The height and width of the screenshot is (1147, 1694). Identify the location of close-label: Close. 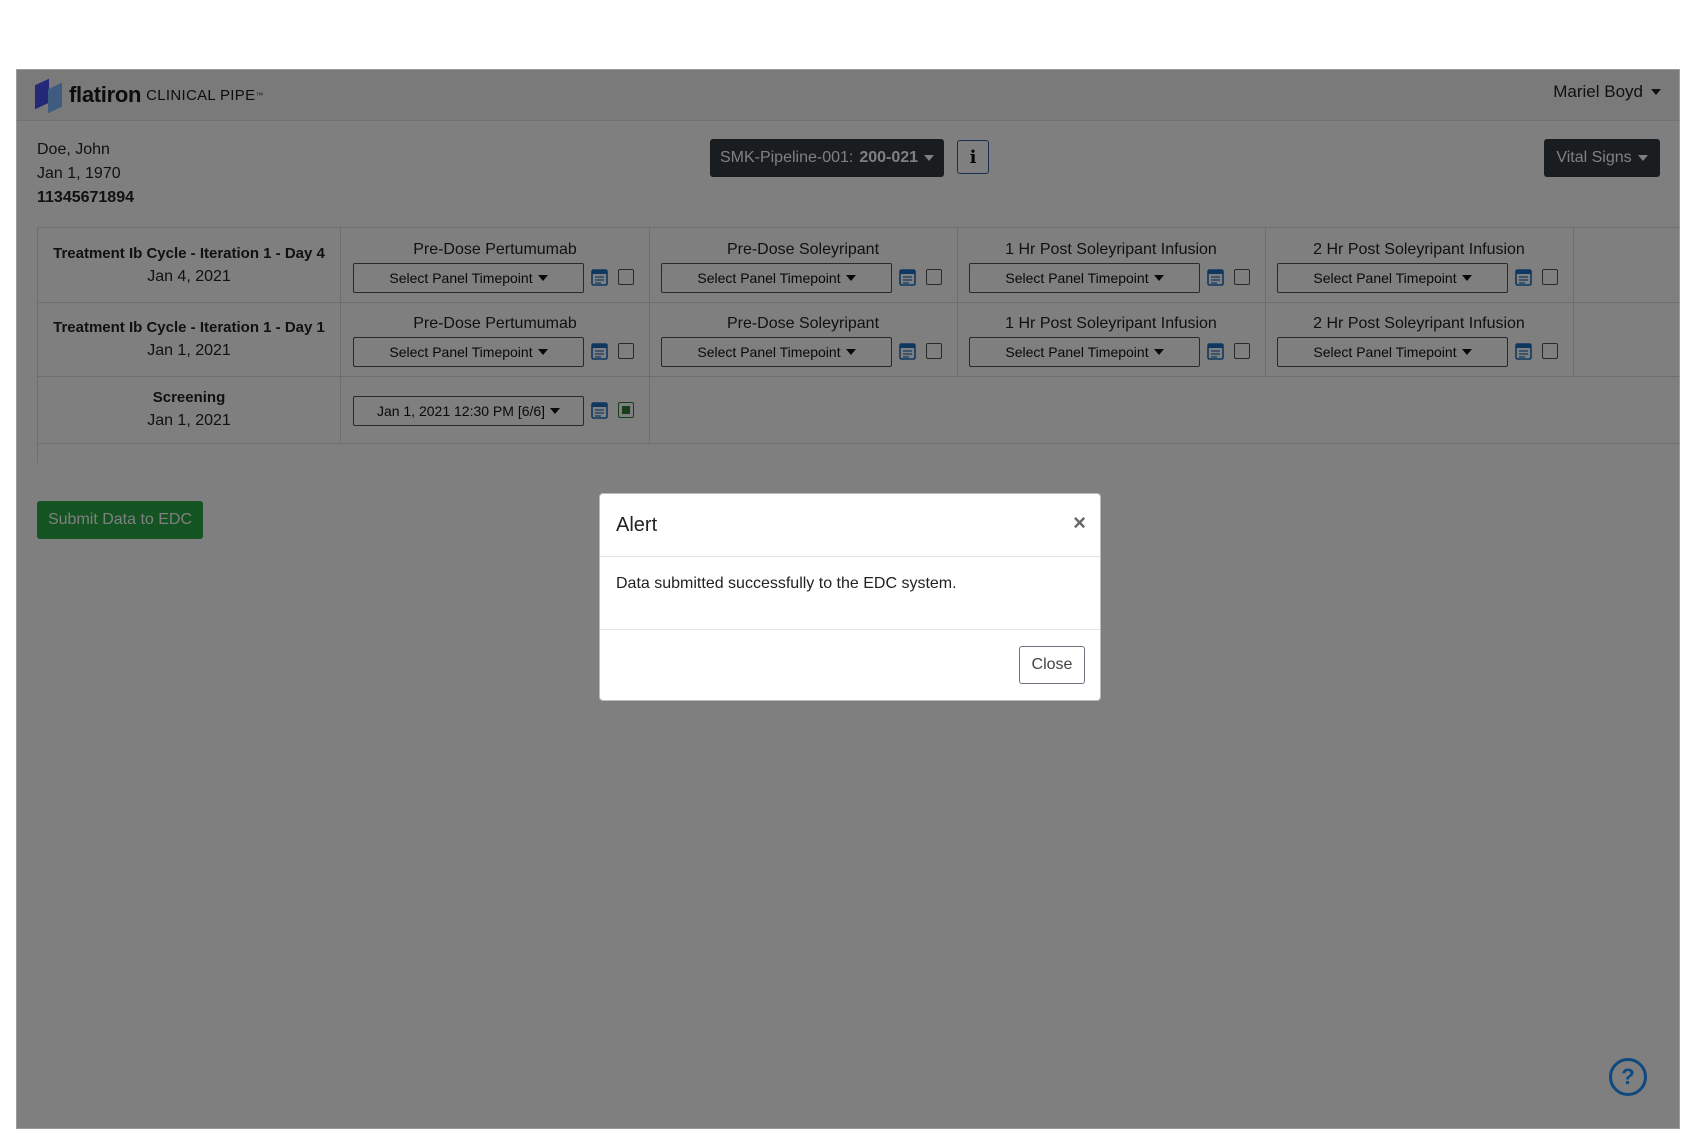
(1052, 664).